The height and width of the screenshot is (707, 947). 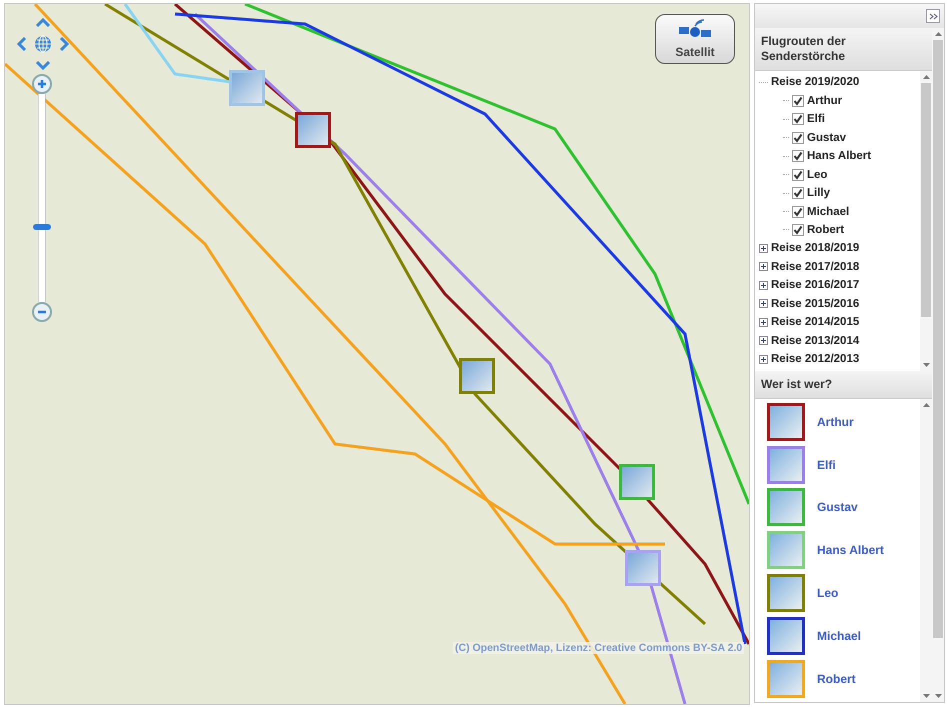 I want to click on panel-title: Wer ist wer?, so click(x=843, y=384).